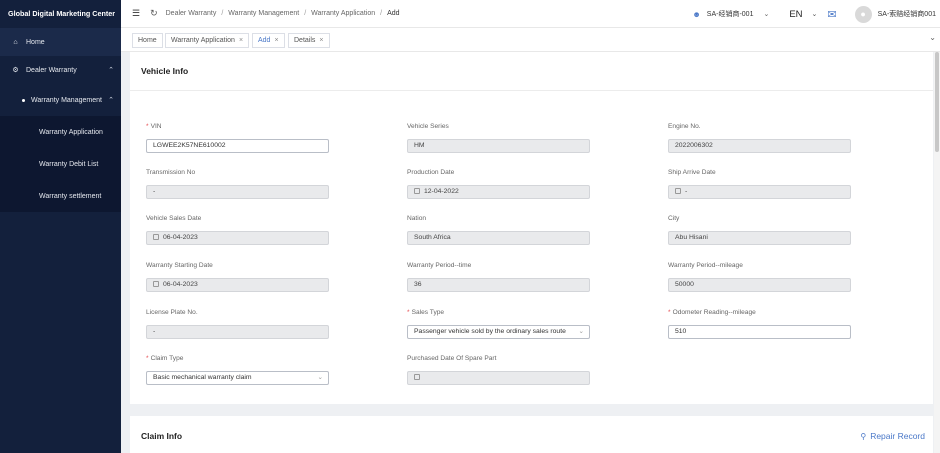 Image resolution: width=940 pixels, height=453 pixels. What do you see at coordinates (66, 100) in the screenshot?
I see `sidebar-item-label: Warranty Management` at bounding box center [66, 100].